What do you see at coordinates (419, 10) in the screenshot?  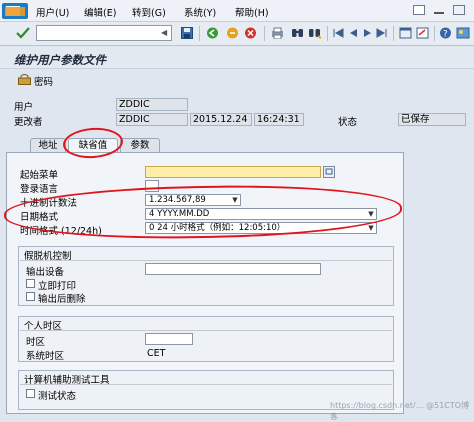 I see `window-icon` at bounding box center [419, 10].